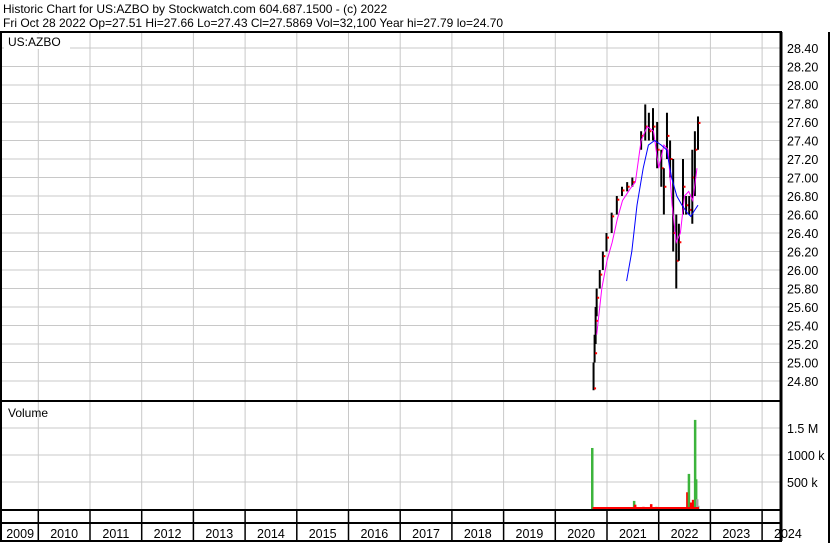 Image resolution: width=830 pixels, height=543 pixels. What do you see at coordinates (802, 179) in the screenshot?
I see `price-tick-label: 27.00` at bounding box center [802, 179].